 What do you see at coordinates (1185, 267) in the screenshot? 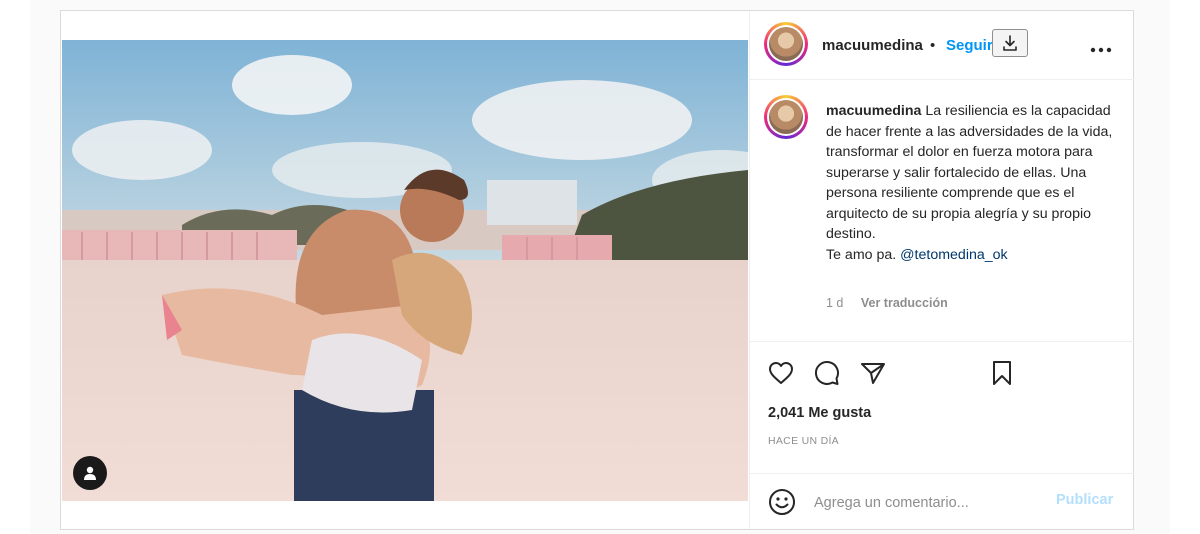
I see `page-gutter-right` at bounding box center [1185, 267].